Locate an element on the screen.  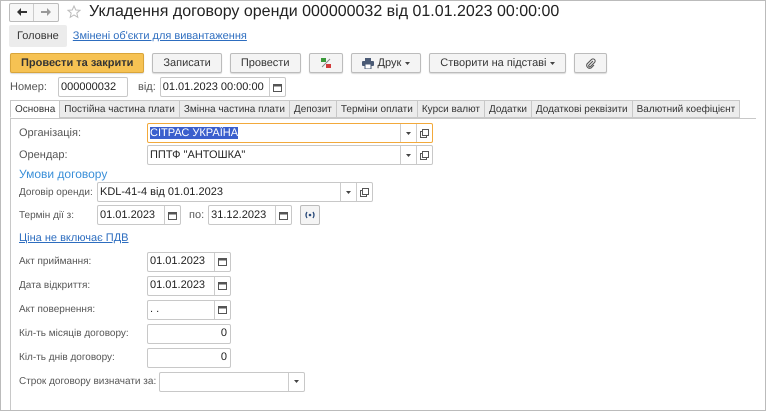
field-label: Кіл-ть днів договору: is located at coordinates (67, 358).